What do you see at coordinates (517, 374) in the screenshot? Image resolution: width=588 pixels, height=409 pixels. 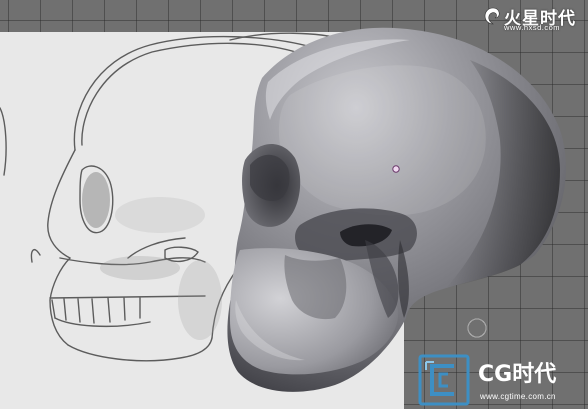 I see `cgtime-brand-name: CG时代` at bounding box center [517, 374].